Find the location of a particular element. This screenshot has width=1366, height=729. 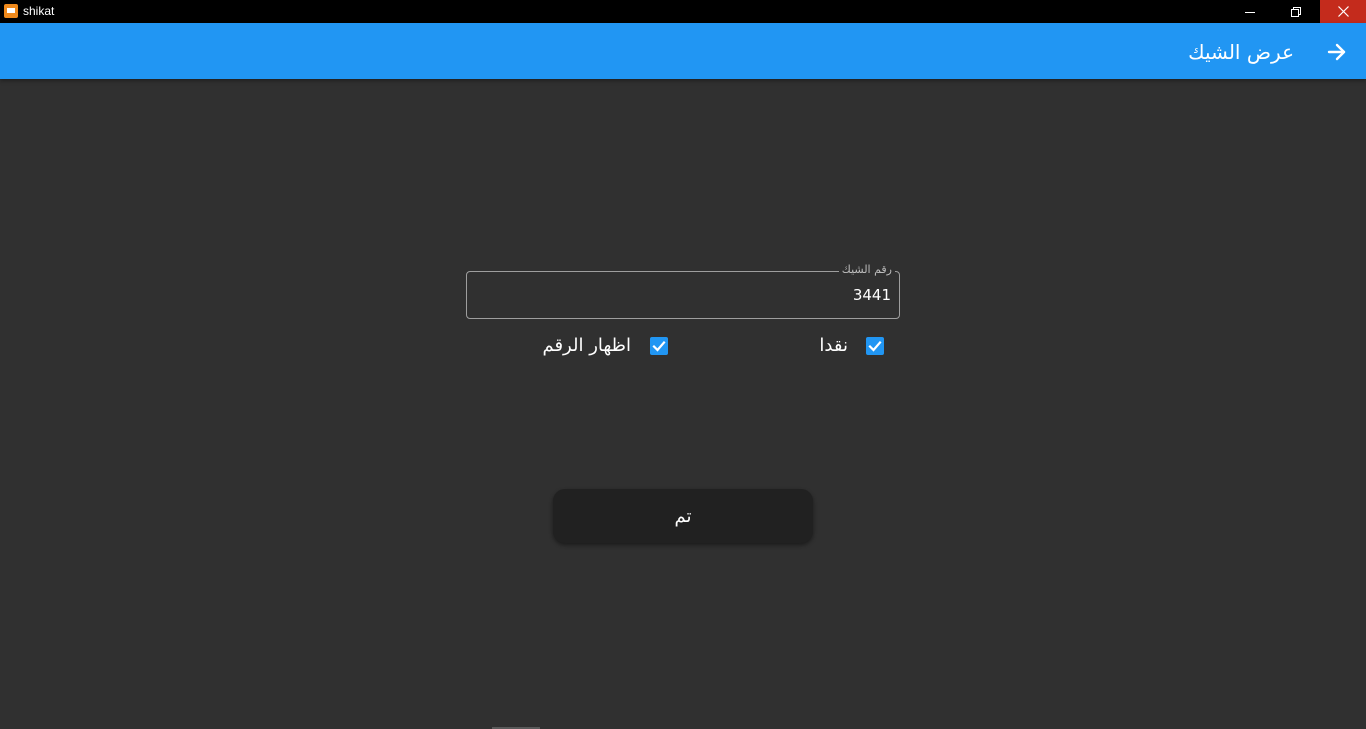

minimize-button is located at coordinates (1250, 11).